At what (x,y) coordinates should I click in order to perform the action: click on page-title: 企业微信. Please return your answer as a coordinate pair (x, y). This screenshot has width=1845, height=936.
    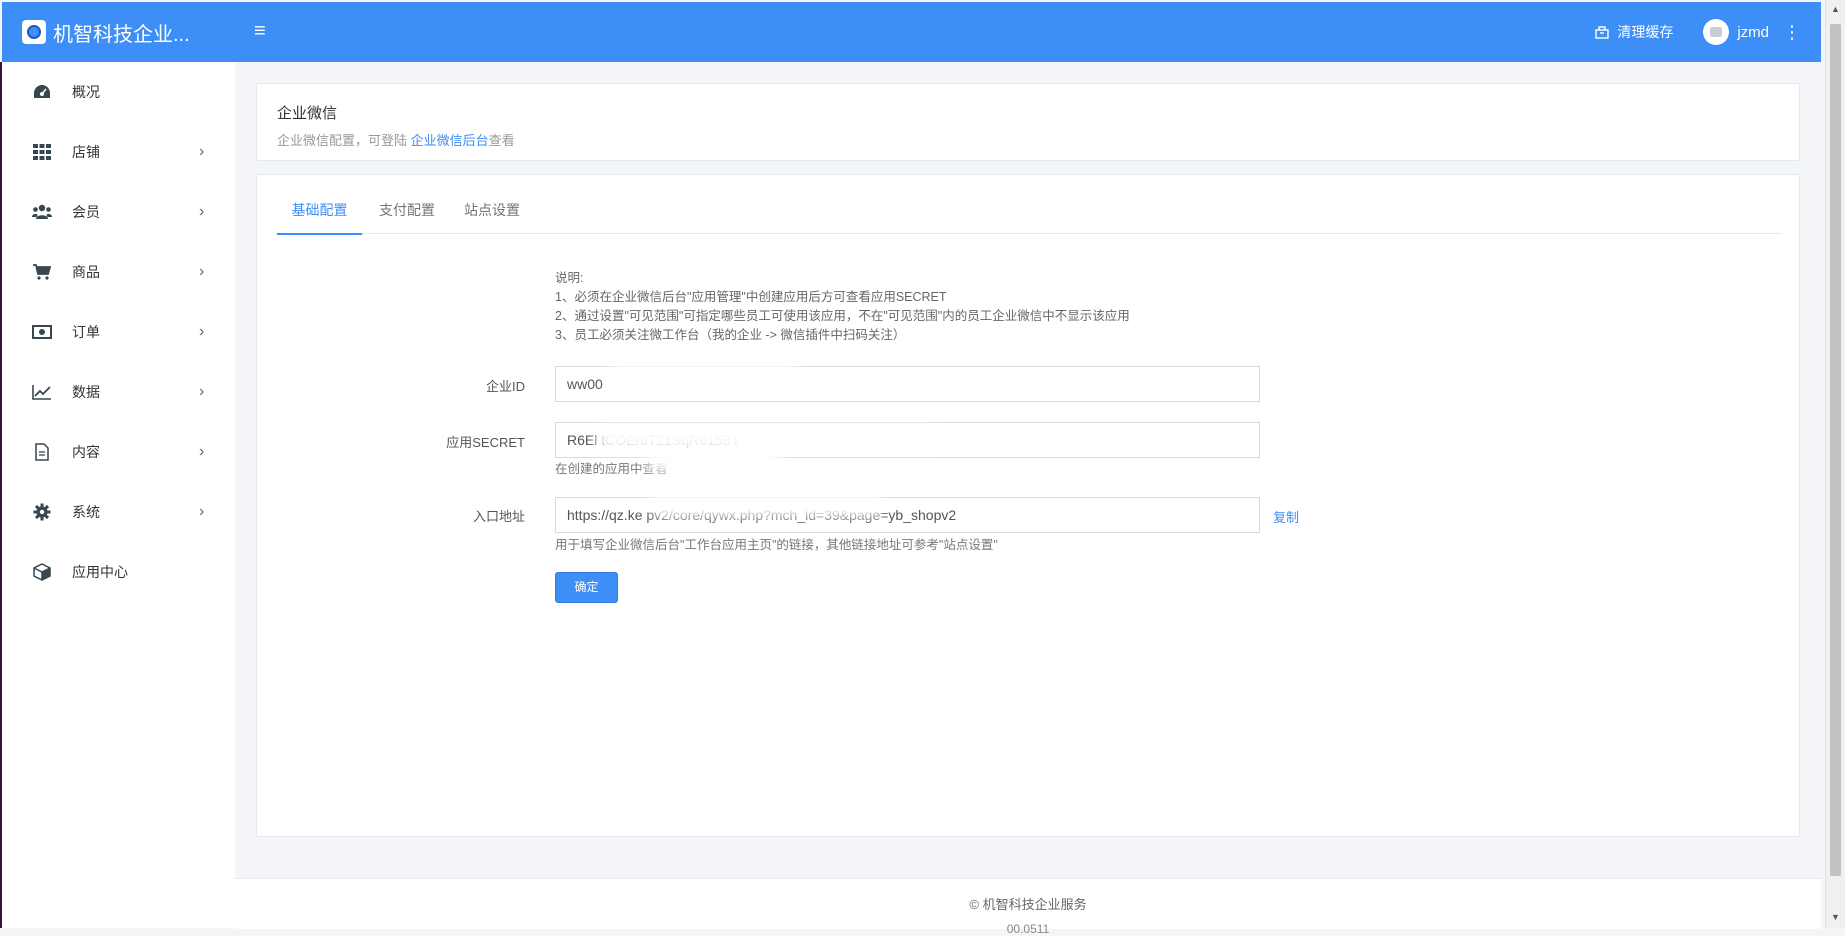
    Looking at the image, I should click on (307, 113).